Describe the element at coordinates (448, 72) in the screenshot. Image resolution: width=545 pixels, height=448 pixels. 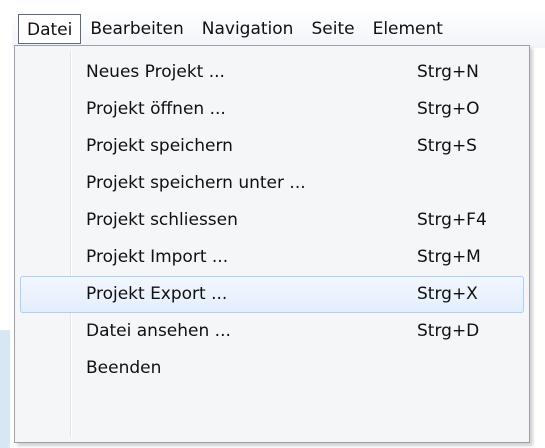
I see `menu-item-shortcut: Strg+N` at that location.